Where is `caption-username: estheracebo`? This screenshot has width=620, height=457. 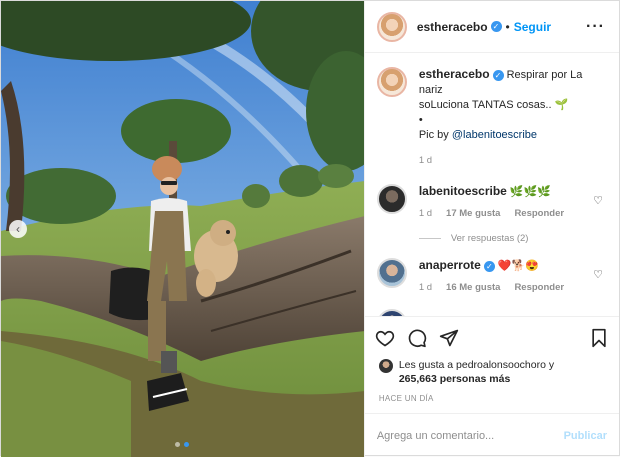
caption-username: estheracebo is located at coordinates (454, 74).